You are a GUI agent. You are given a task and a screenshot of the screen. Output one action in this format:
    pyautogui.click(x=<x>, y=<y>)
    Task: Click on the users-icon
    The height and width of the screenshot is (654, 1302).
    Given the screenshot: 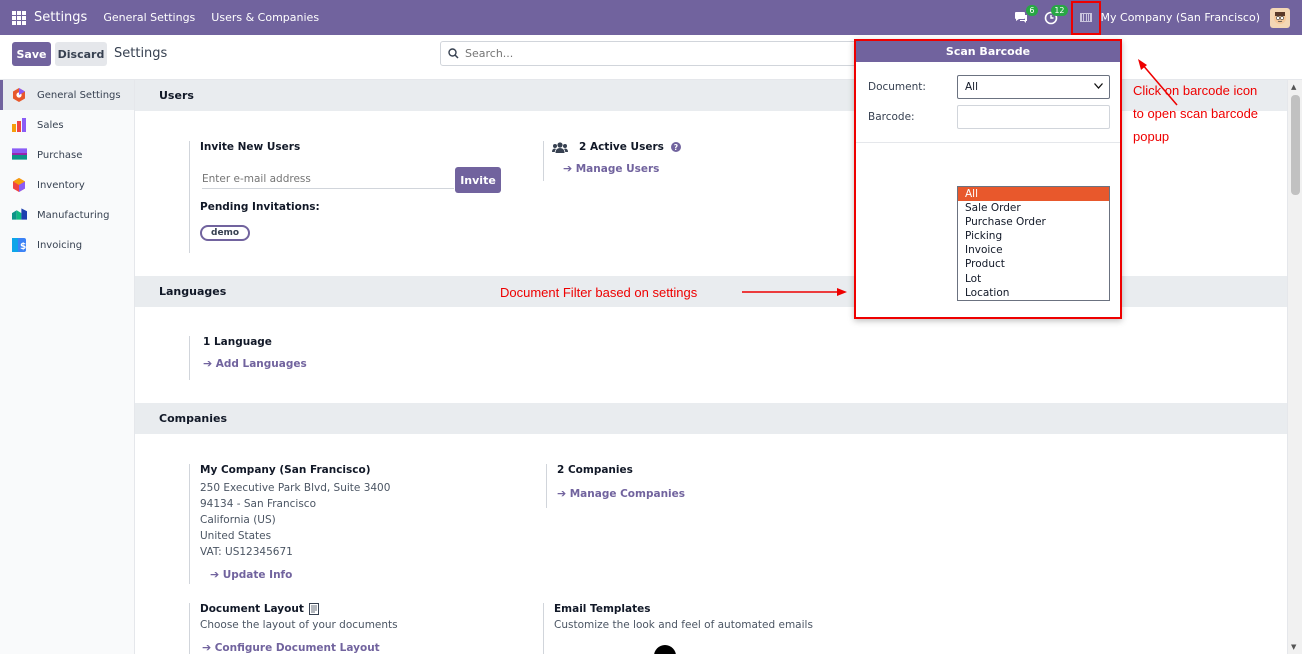 What is the action you would take?
    pyautogui.click(x=560, y=147)
    